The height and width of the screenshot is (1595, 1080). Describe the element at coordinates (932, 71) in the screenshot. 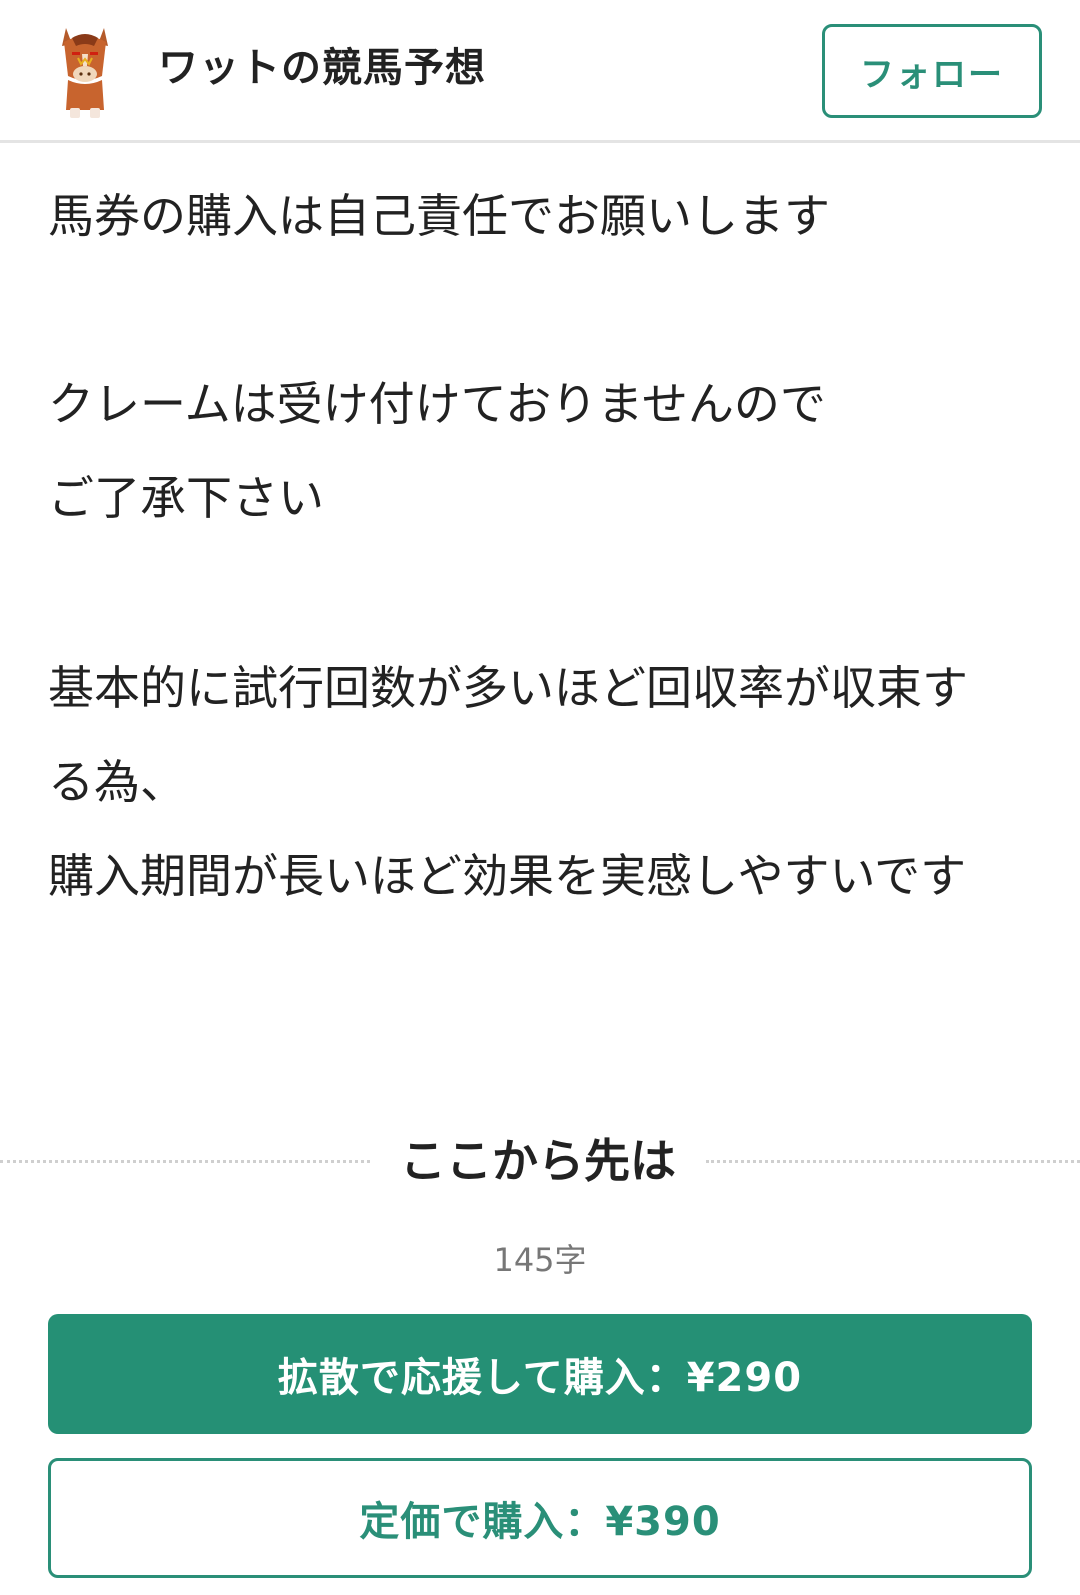

I see `follow-button: フォロー` at that location.